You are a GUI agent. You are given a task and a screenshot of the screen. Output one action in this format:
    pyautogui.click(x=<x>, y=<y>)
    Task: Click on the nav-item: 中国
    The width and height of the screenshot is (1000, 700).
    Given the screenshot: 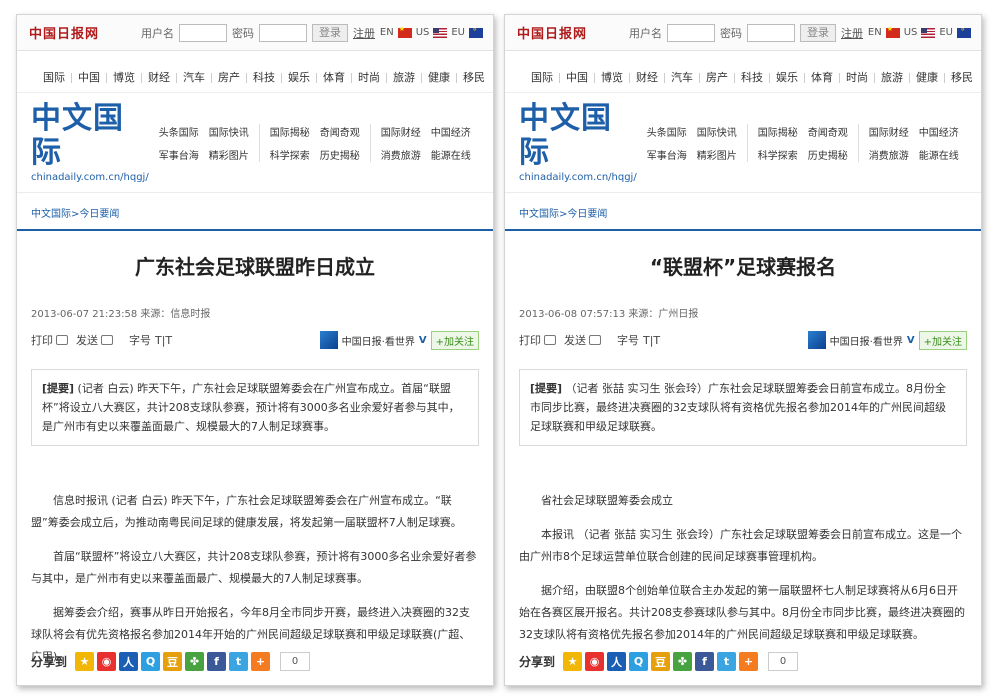 What is the action you would take?
    pyautogui.click(x=577, y=77)
    